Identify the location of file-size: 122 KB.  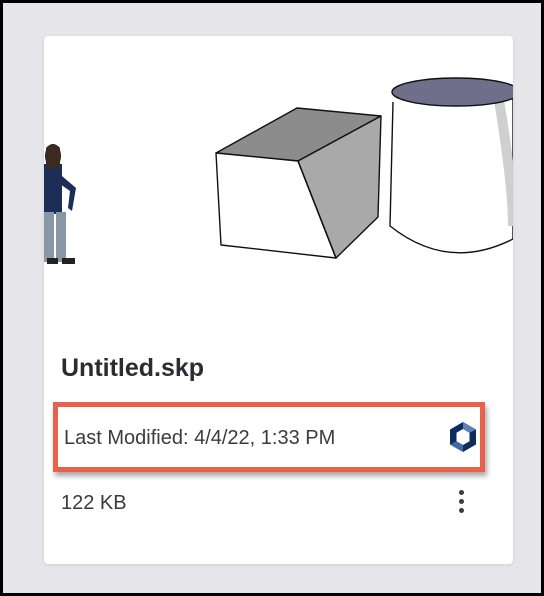
(94, 503).